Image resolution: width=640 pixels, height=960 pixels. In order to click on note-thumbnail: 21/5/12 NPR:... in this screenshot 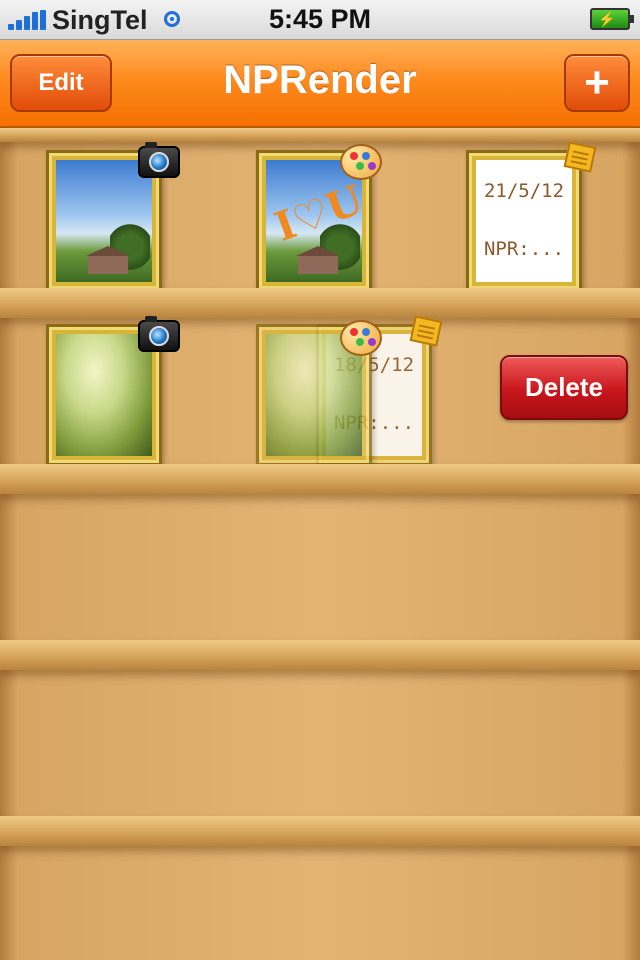, I will do `click(524, 221)`.